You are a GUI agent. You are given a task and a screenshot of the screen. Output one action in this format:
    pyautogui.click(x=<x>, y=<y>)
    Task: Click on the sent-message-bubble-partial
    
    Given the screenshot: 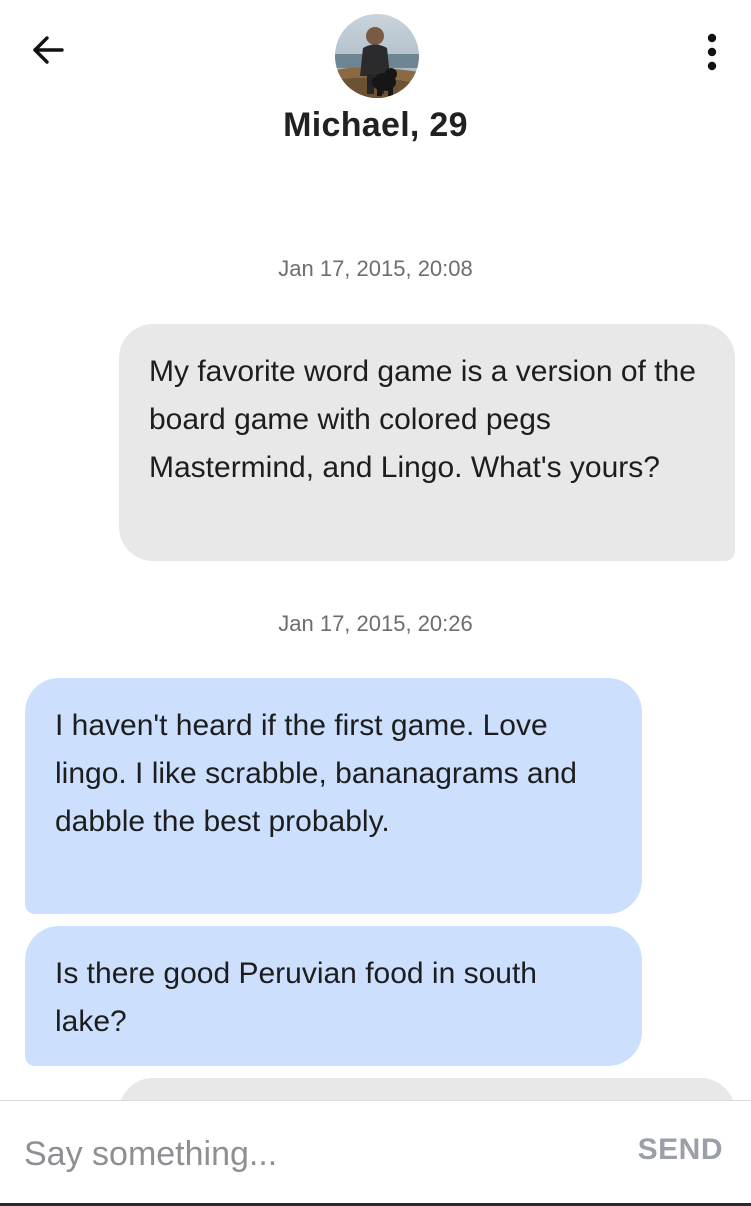 What is the action you would take?
    pyautogui.click(x=427, y=1089)
    